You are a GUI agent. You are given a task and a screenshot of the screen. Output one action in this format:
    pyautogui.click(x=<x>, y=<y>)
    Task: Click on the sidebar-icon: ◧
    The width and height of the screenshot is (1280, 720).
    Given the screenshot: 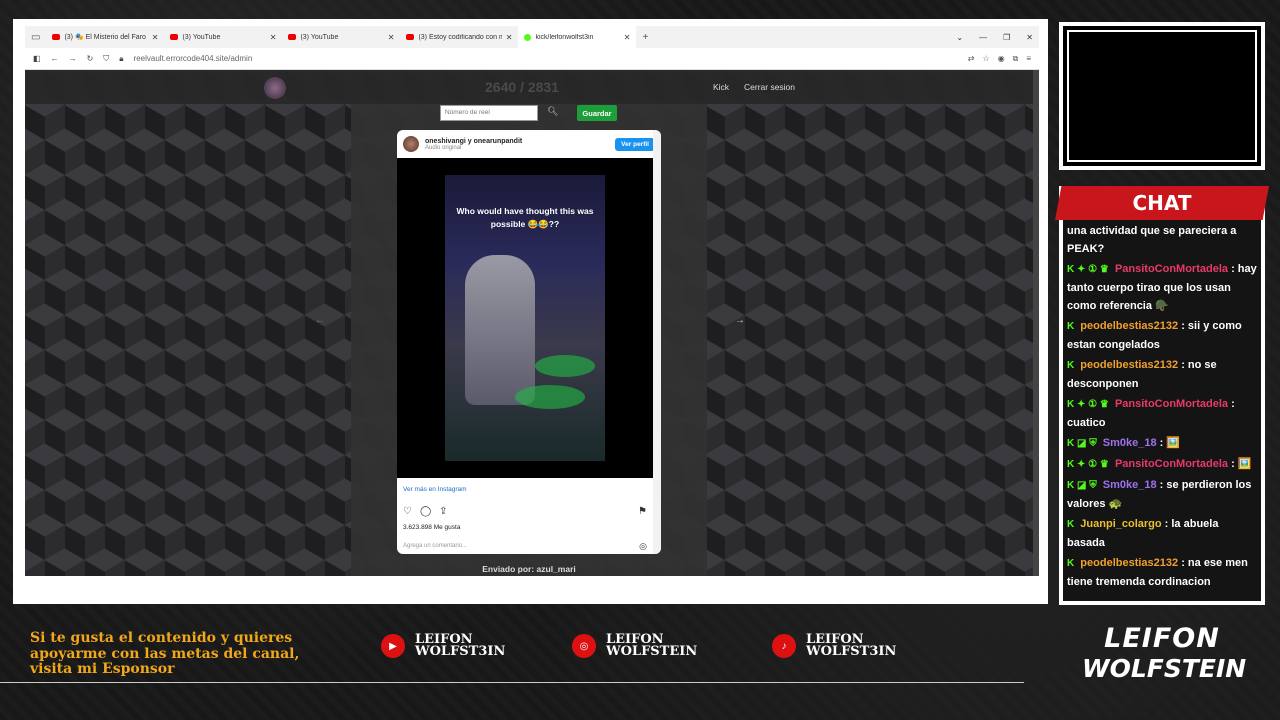 What is the action you would take?
    pyautogui.click(x=37, y=58)
    